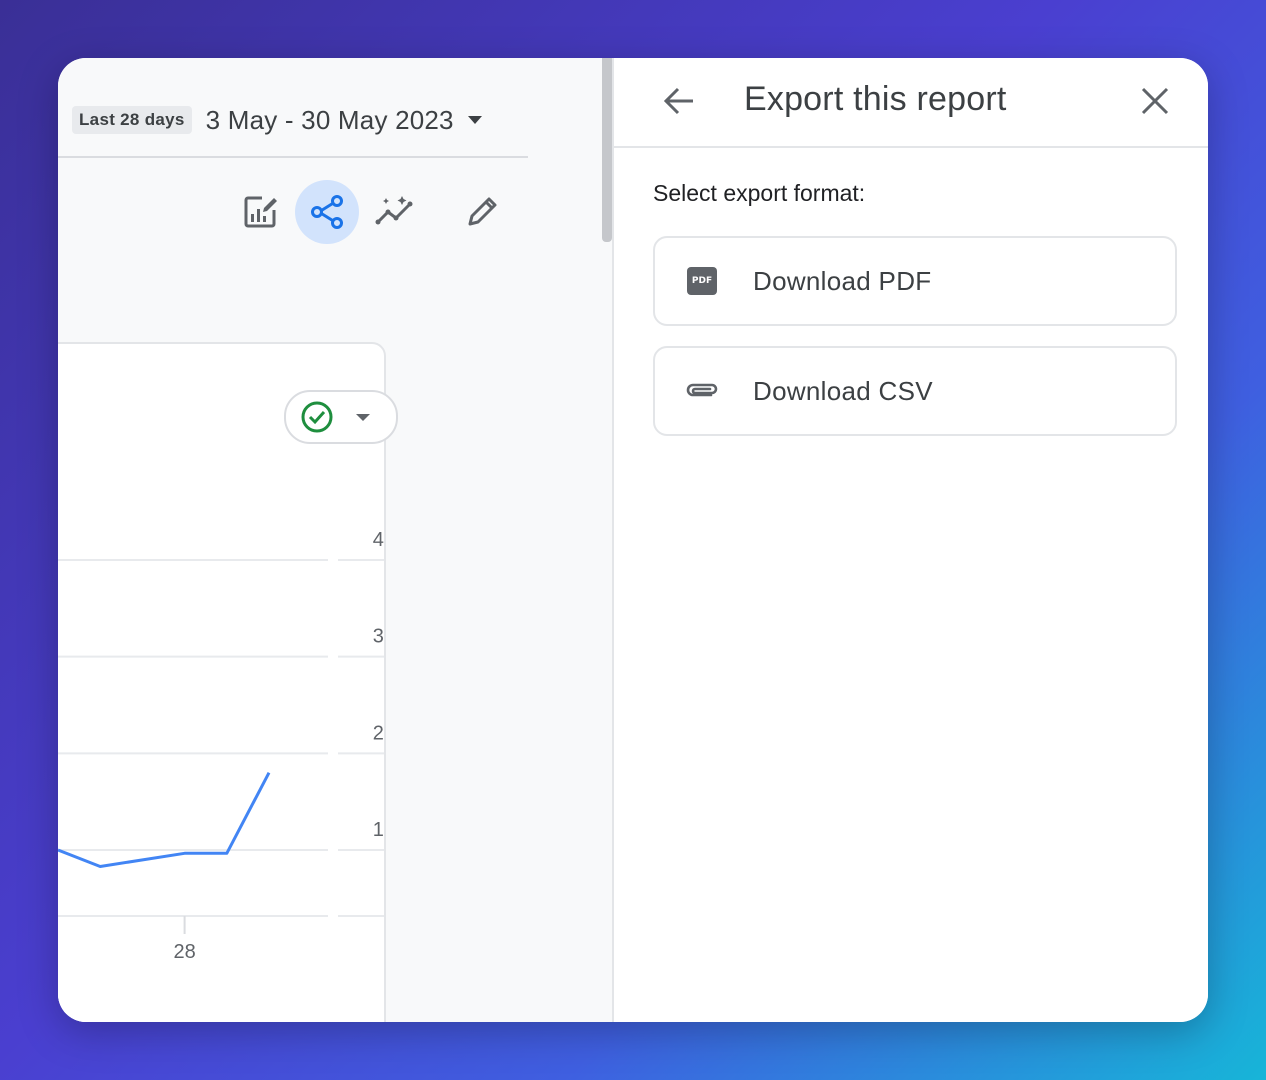  I want to click on y-tick-label: 40, so click(378, 540).